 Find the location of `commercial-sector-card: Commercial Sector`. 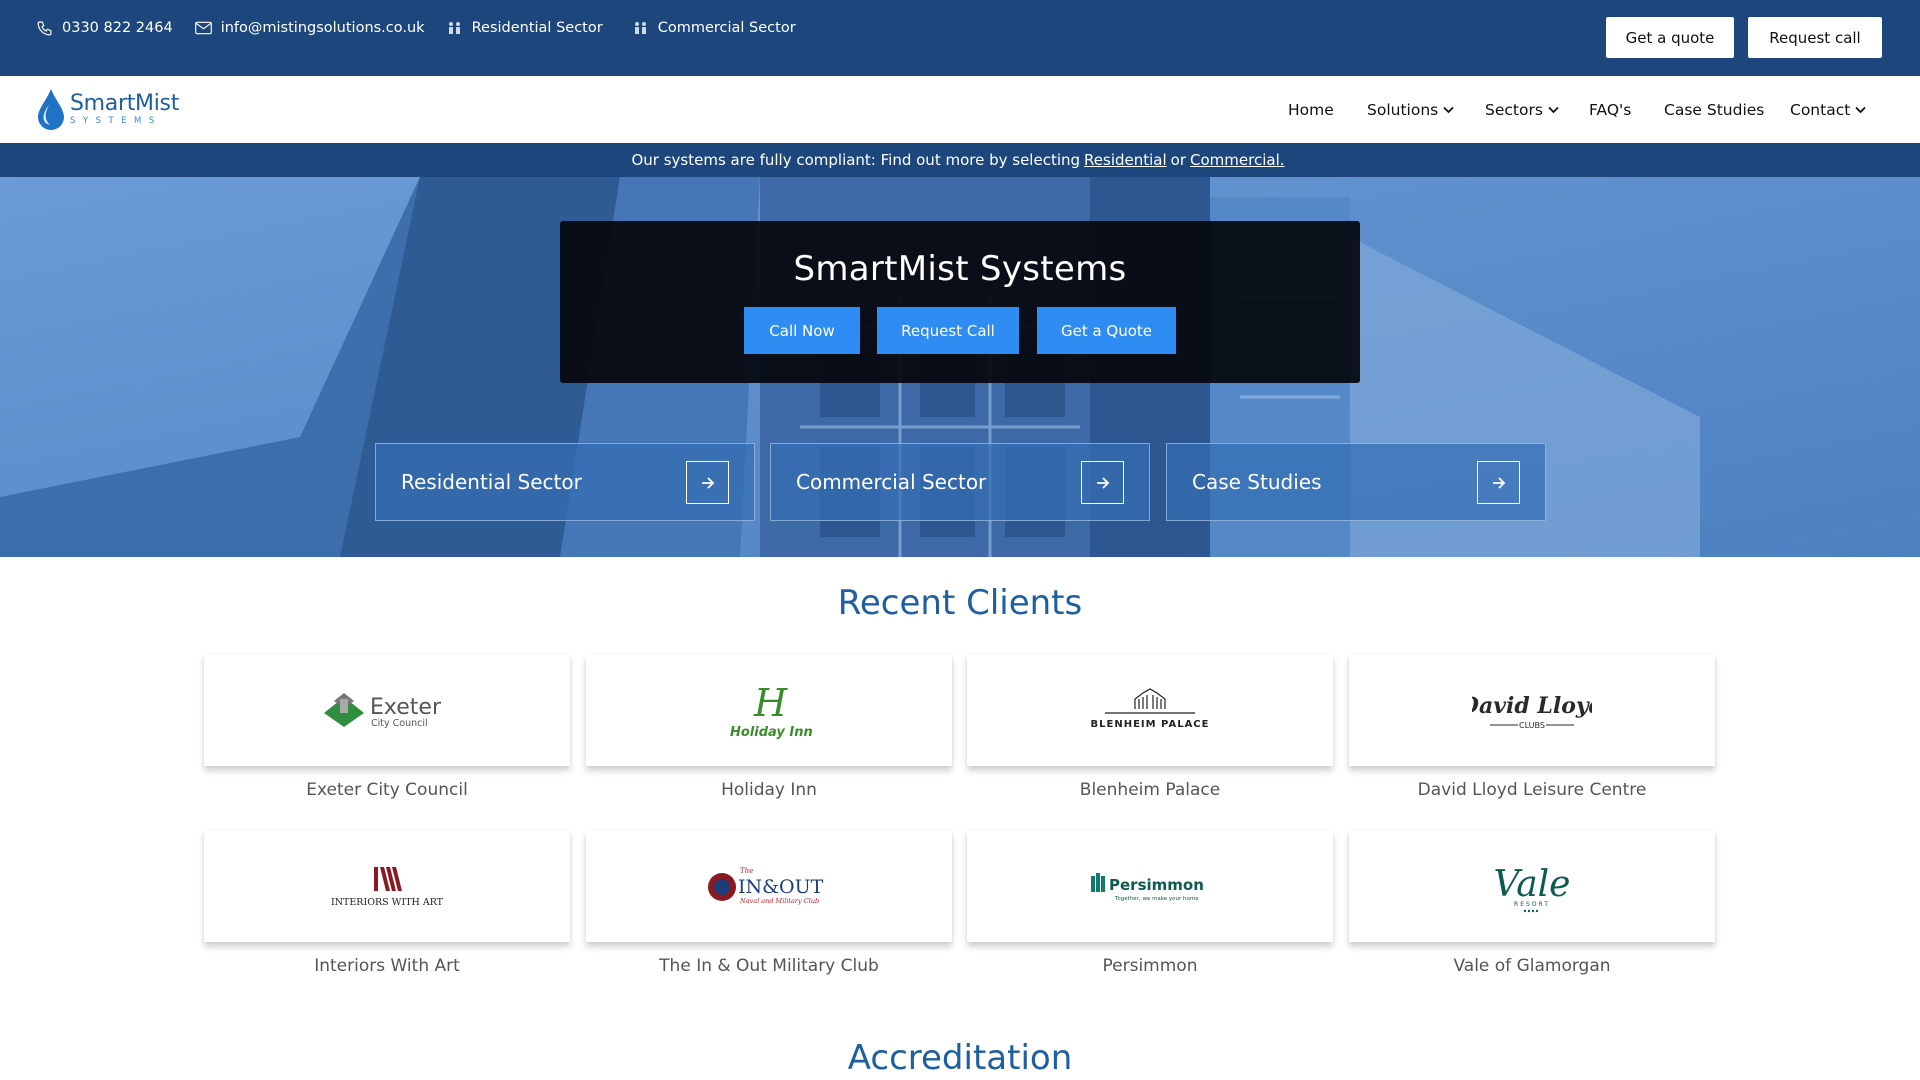

commercial-sector-card: Commercial Sector is located at coordinates (960, 482).